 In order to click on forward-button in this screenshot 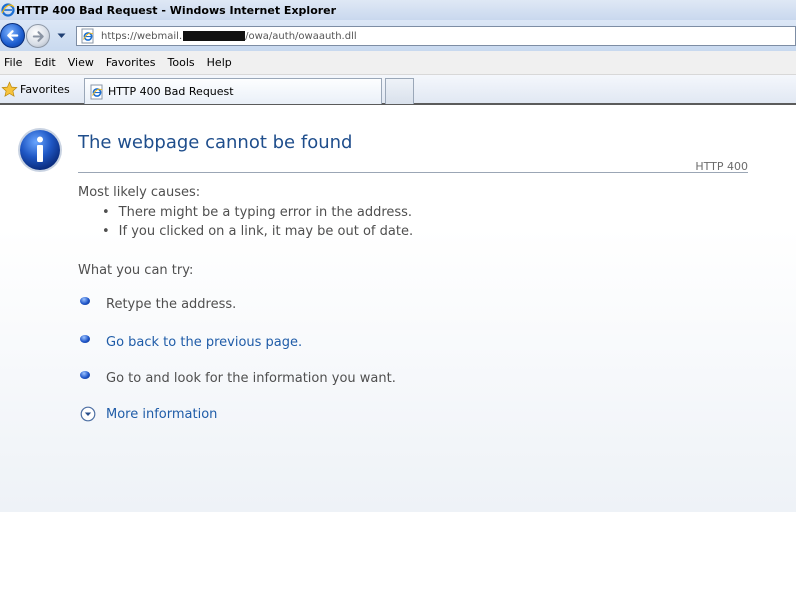, I will do `click(38, 36)`.